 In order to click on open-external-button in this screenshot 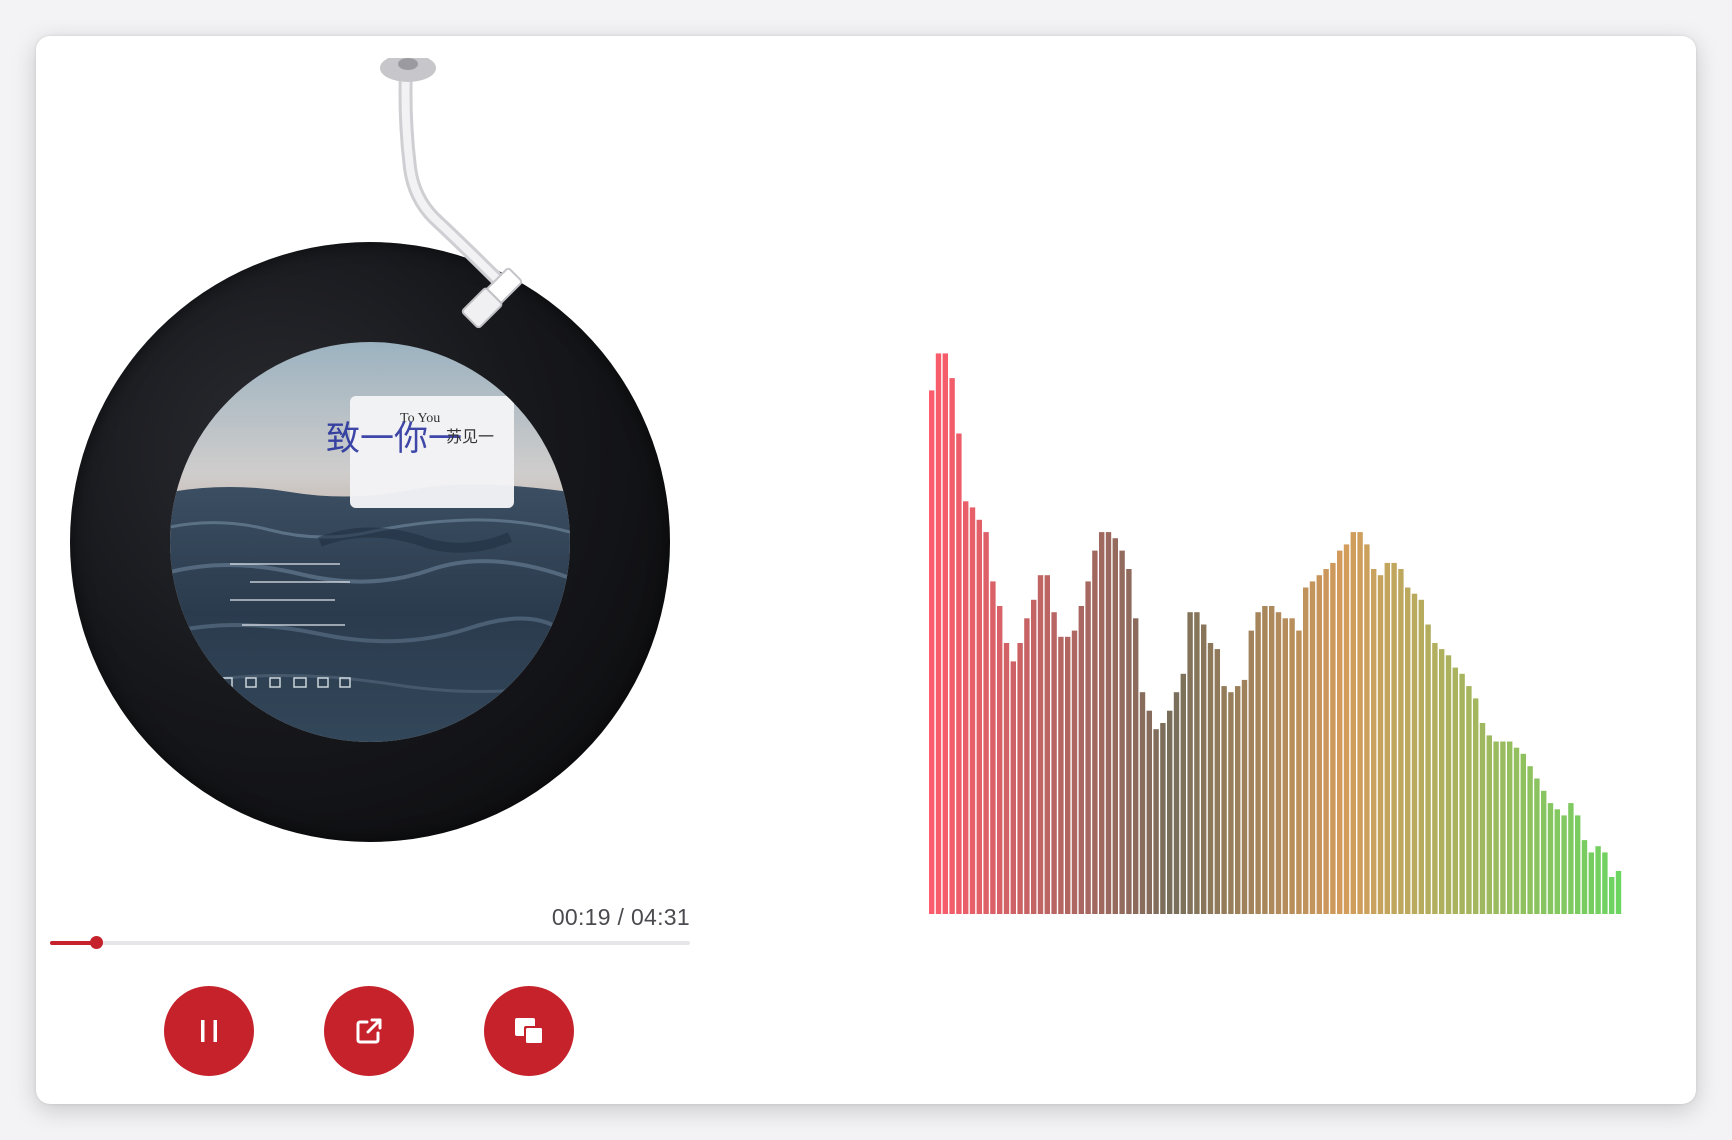, I will do `click(369, 1031)`.